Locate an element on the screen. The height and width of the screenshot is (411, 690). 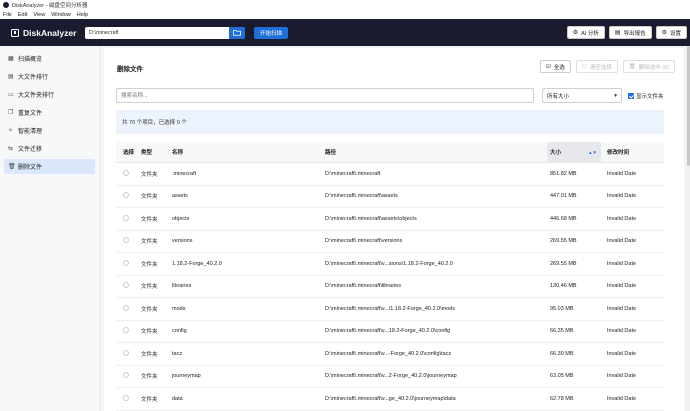
row-name: config is located at coordinates (179, 331).